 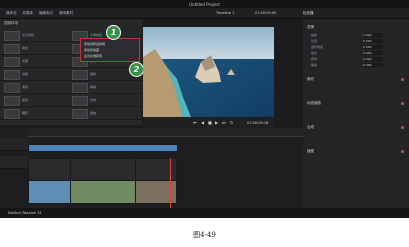 I want to click on video-viewer, so click(x=208, y=72).